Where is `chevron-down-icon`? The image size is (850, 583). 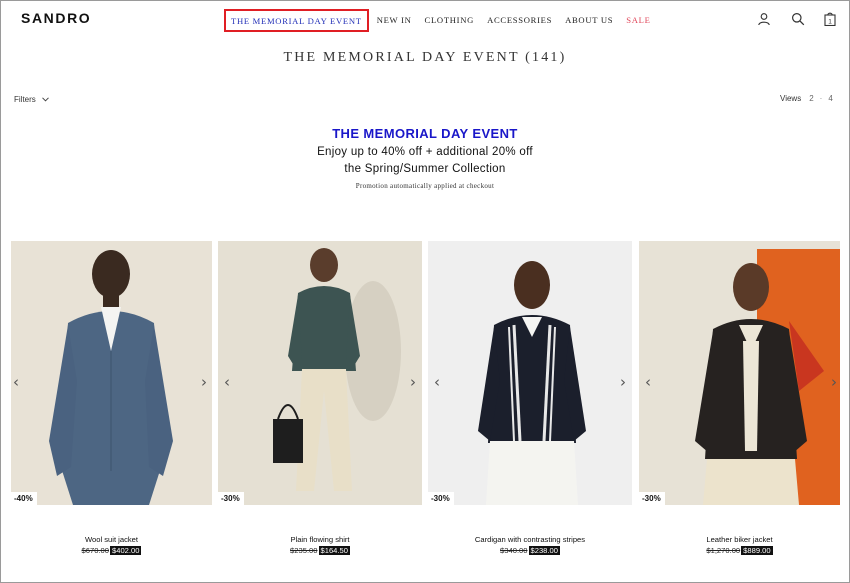 chevron-down-icon is located at coordinates (45, 99).